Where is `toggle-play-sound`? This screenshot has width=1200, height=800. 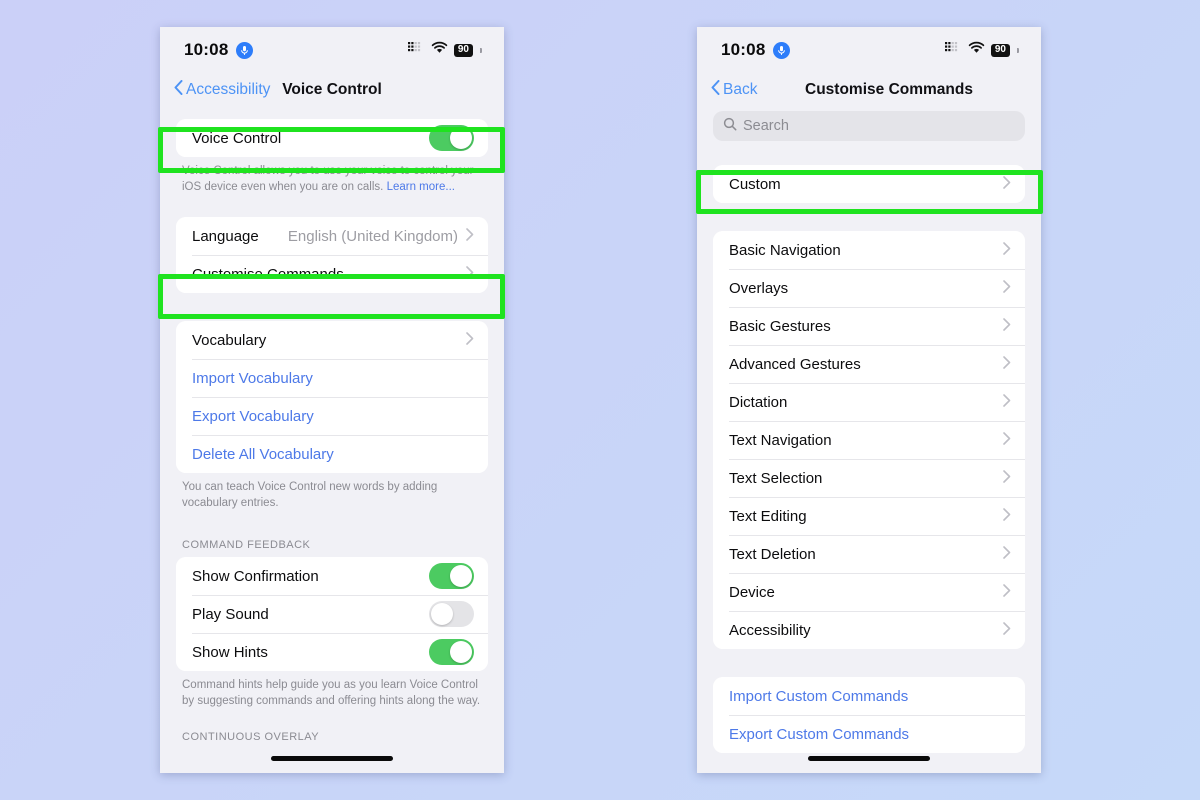 toggle-play-sound is located at coordinates (451, 614).